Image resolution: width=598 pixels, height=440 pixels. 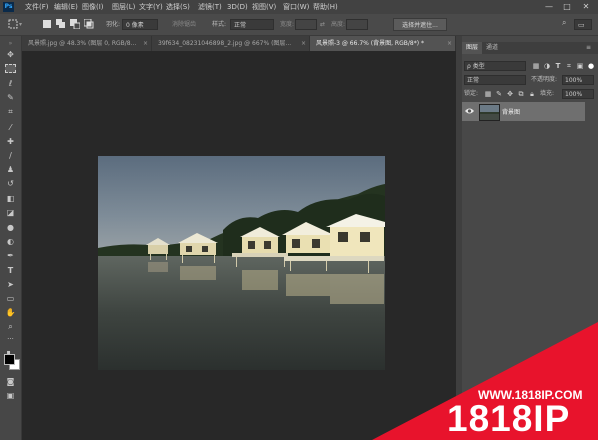 What do you see at coordinates (93, 7) in the screenshot?
I see `menu-image: 图像(I)` at bounding box center [93, 7].